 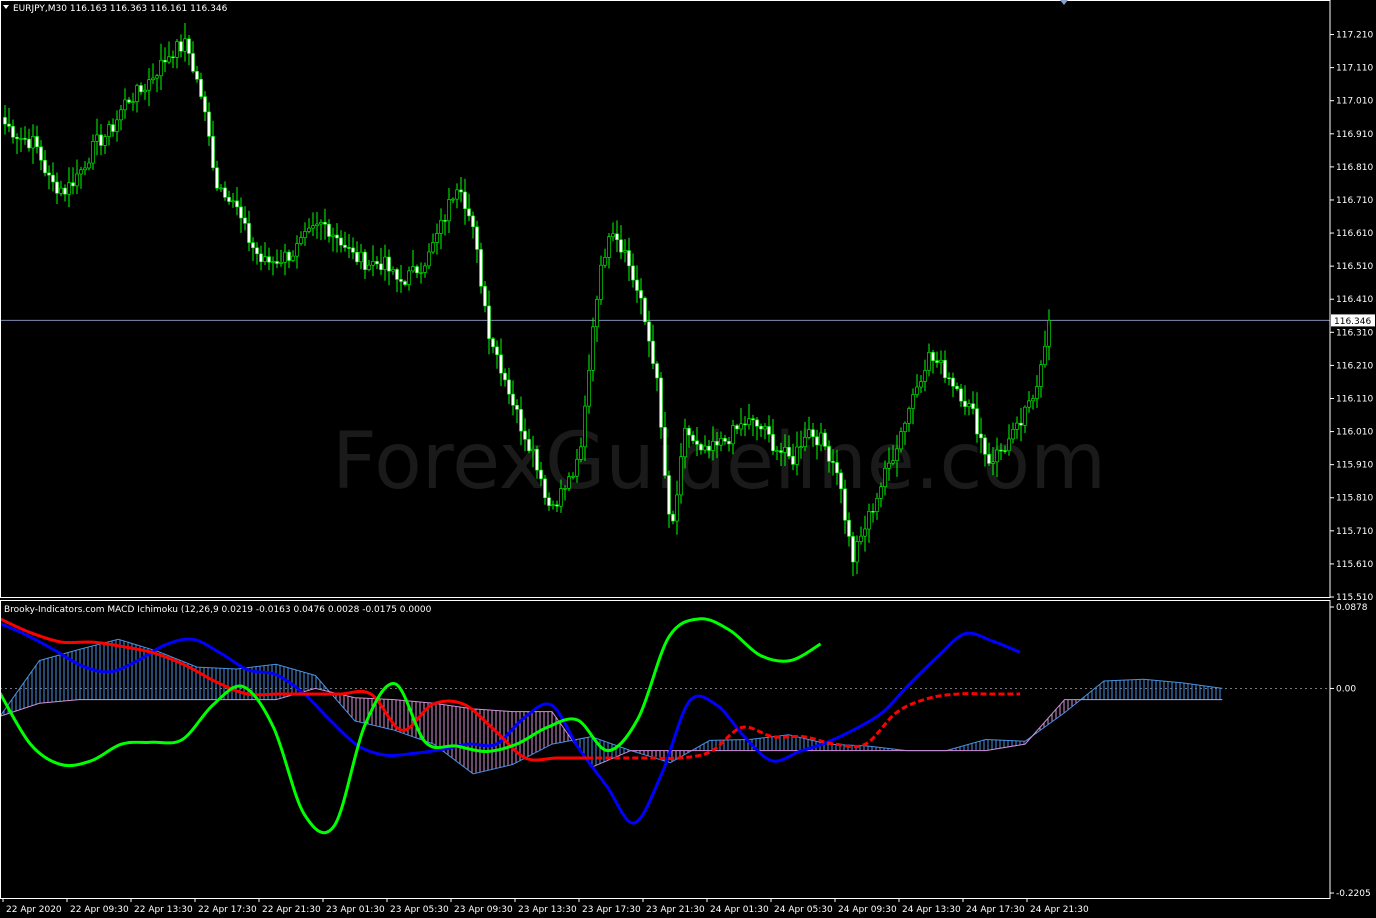 I want to click on time-tick-label: 22 Apr 09:30, so click(x=99, y=910).